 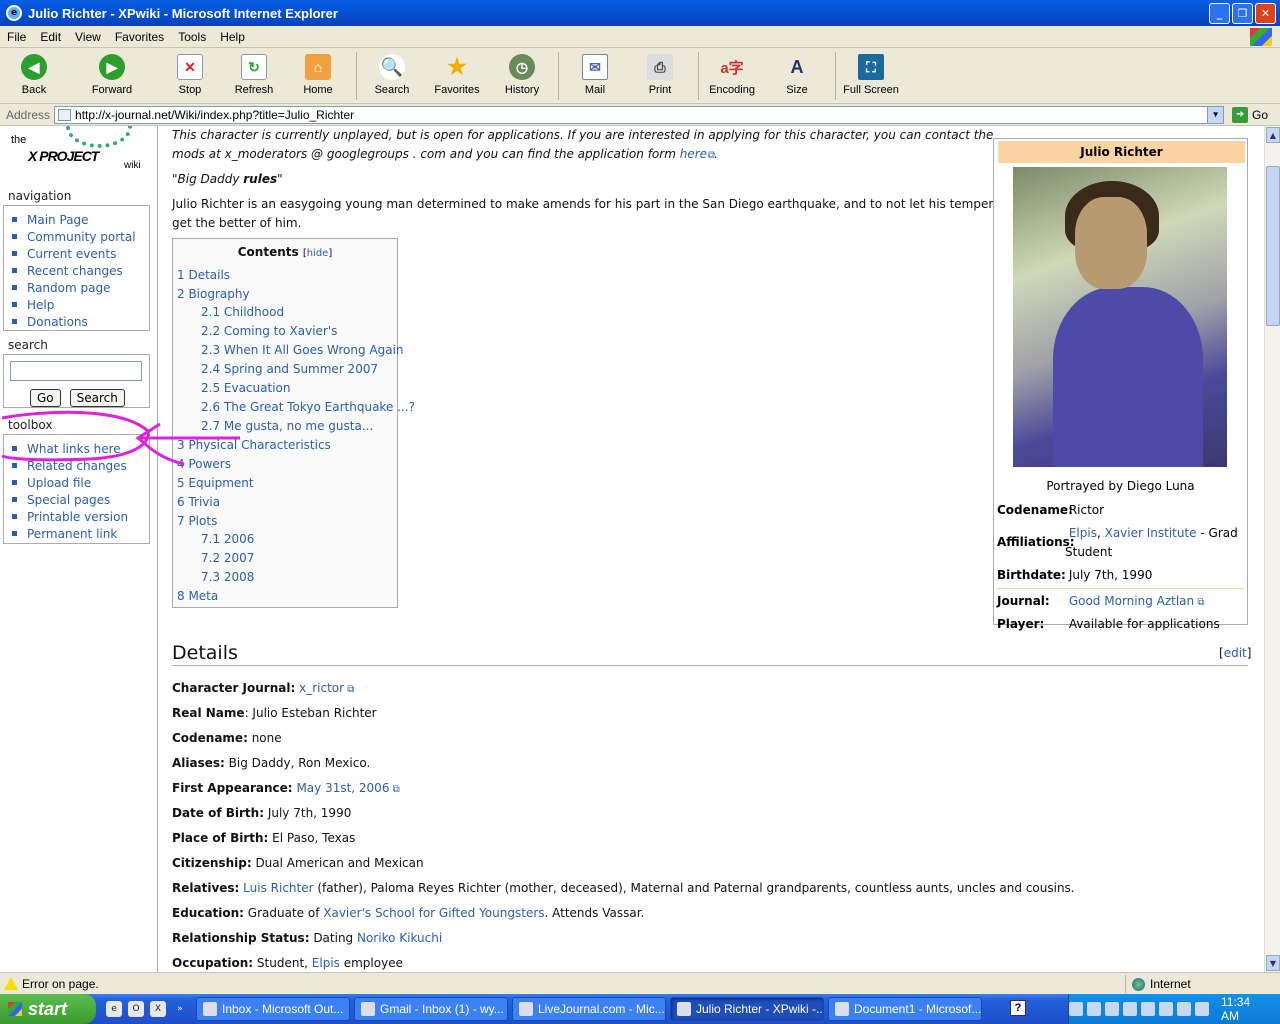 I want to click on menu-favorites: Favorites, so click(x=139, y=37).